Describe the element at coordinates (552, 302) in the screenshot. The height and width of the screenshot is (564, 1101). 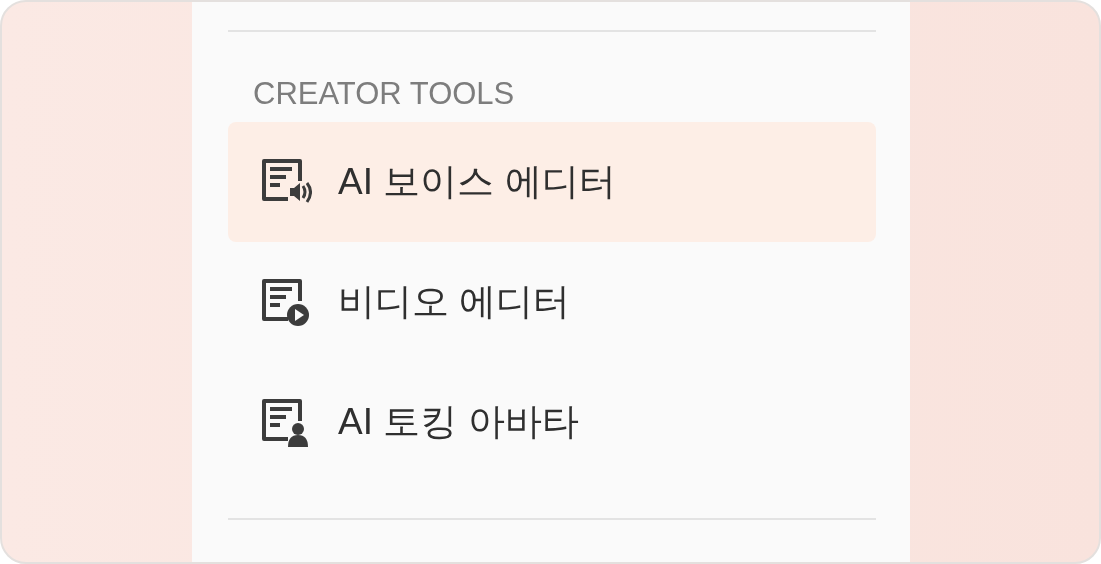
I see `menu-item: 비디오 에디터` at that location.